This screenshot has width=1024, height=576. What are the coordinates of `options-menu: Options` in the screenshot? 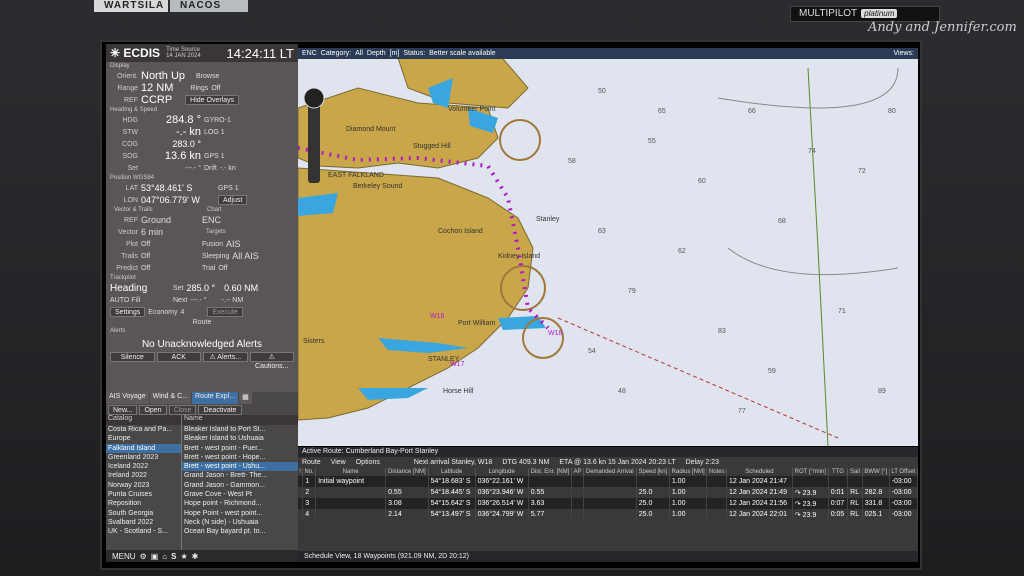 It's located at (368, 462).